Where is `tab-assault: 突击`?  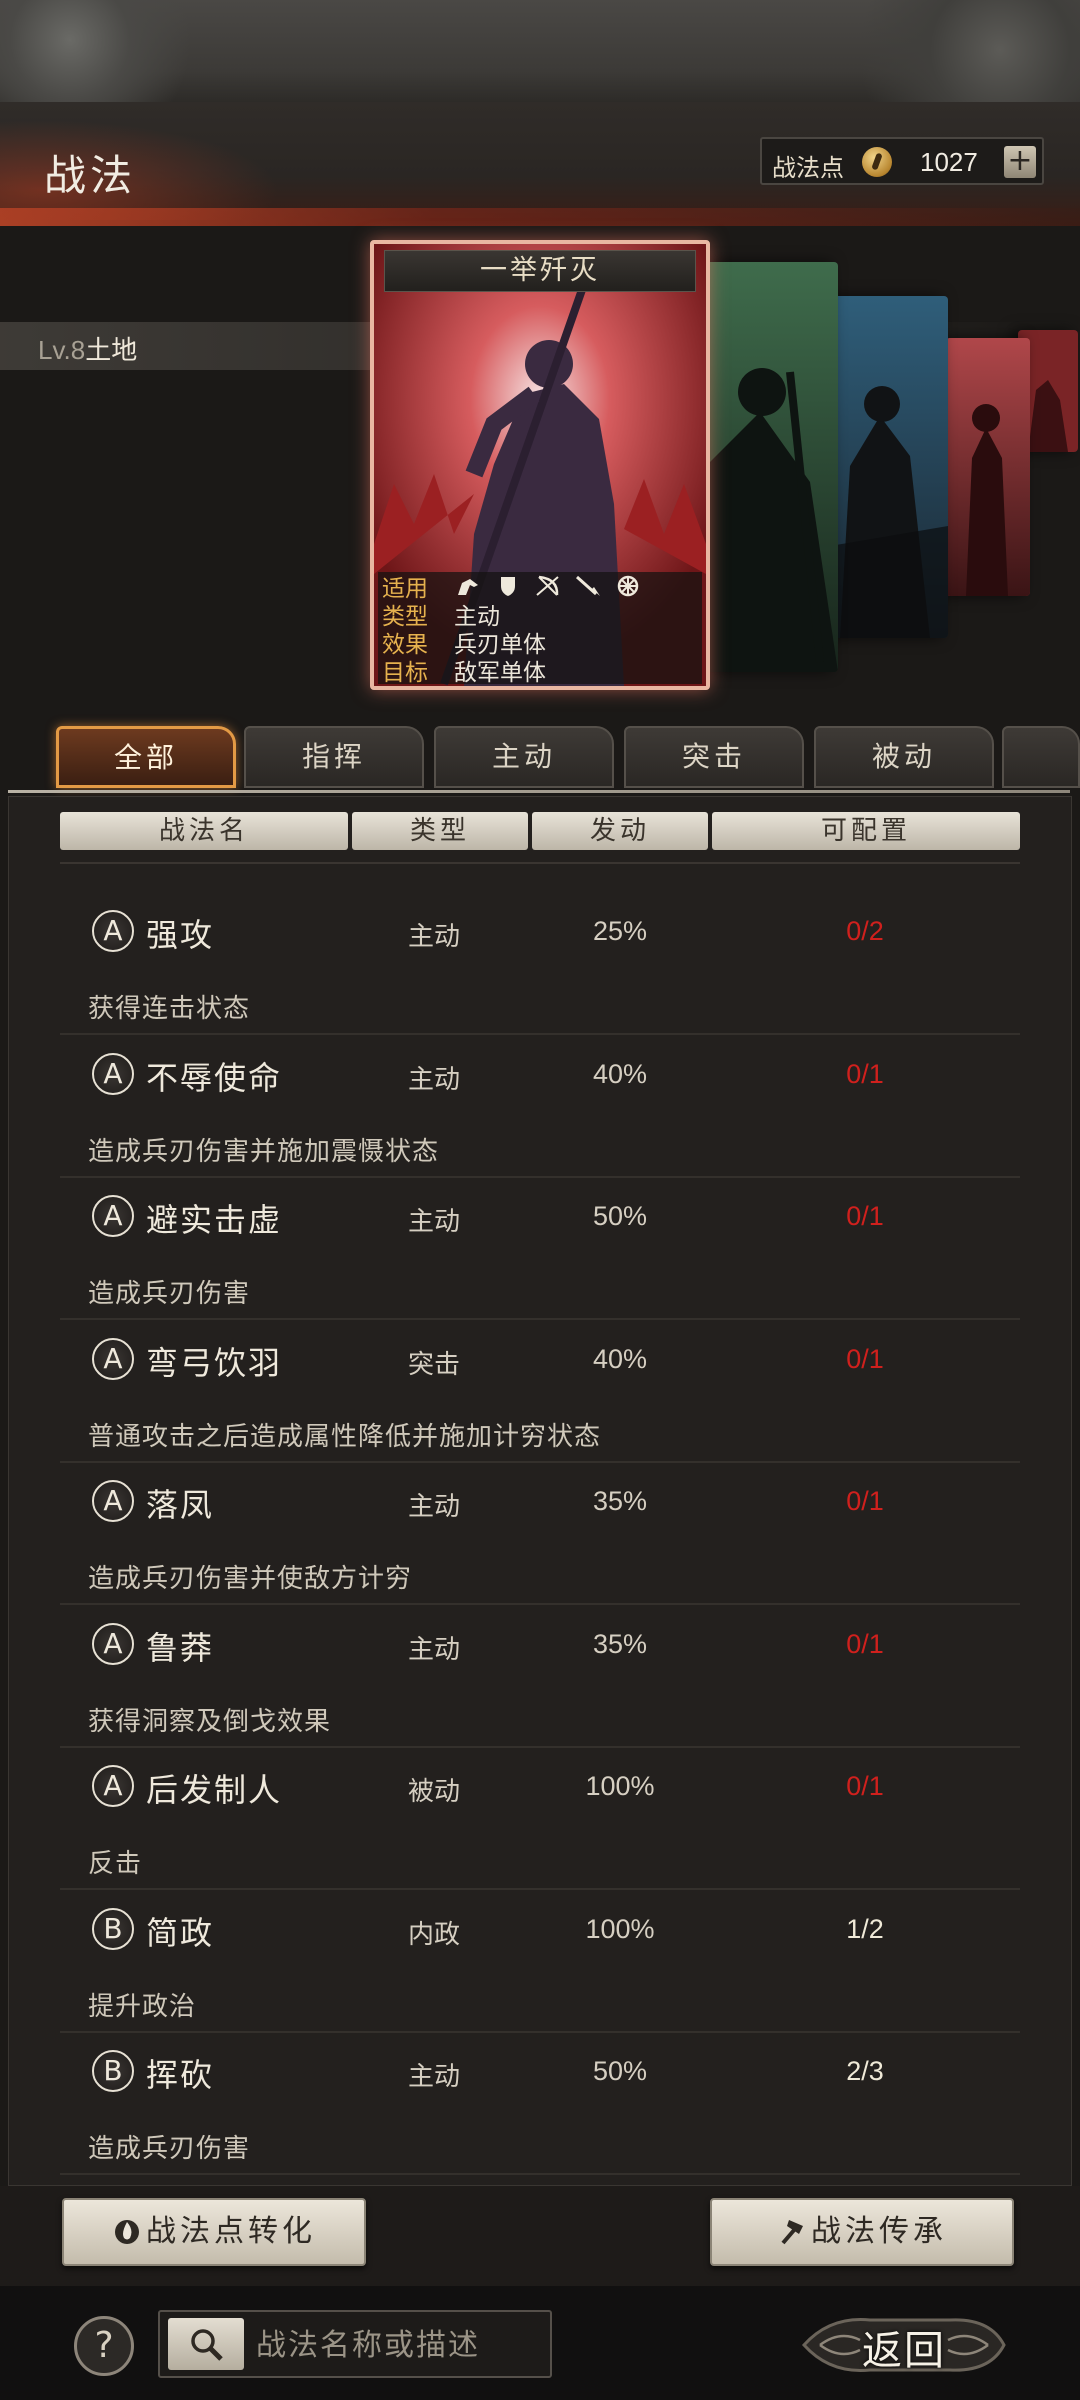
tab-assault: 突击 is located at coordinates (714, 757).